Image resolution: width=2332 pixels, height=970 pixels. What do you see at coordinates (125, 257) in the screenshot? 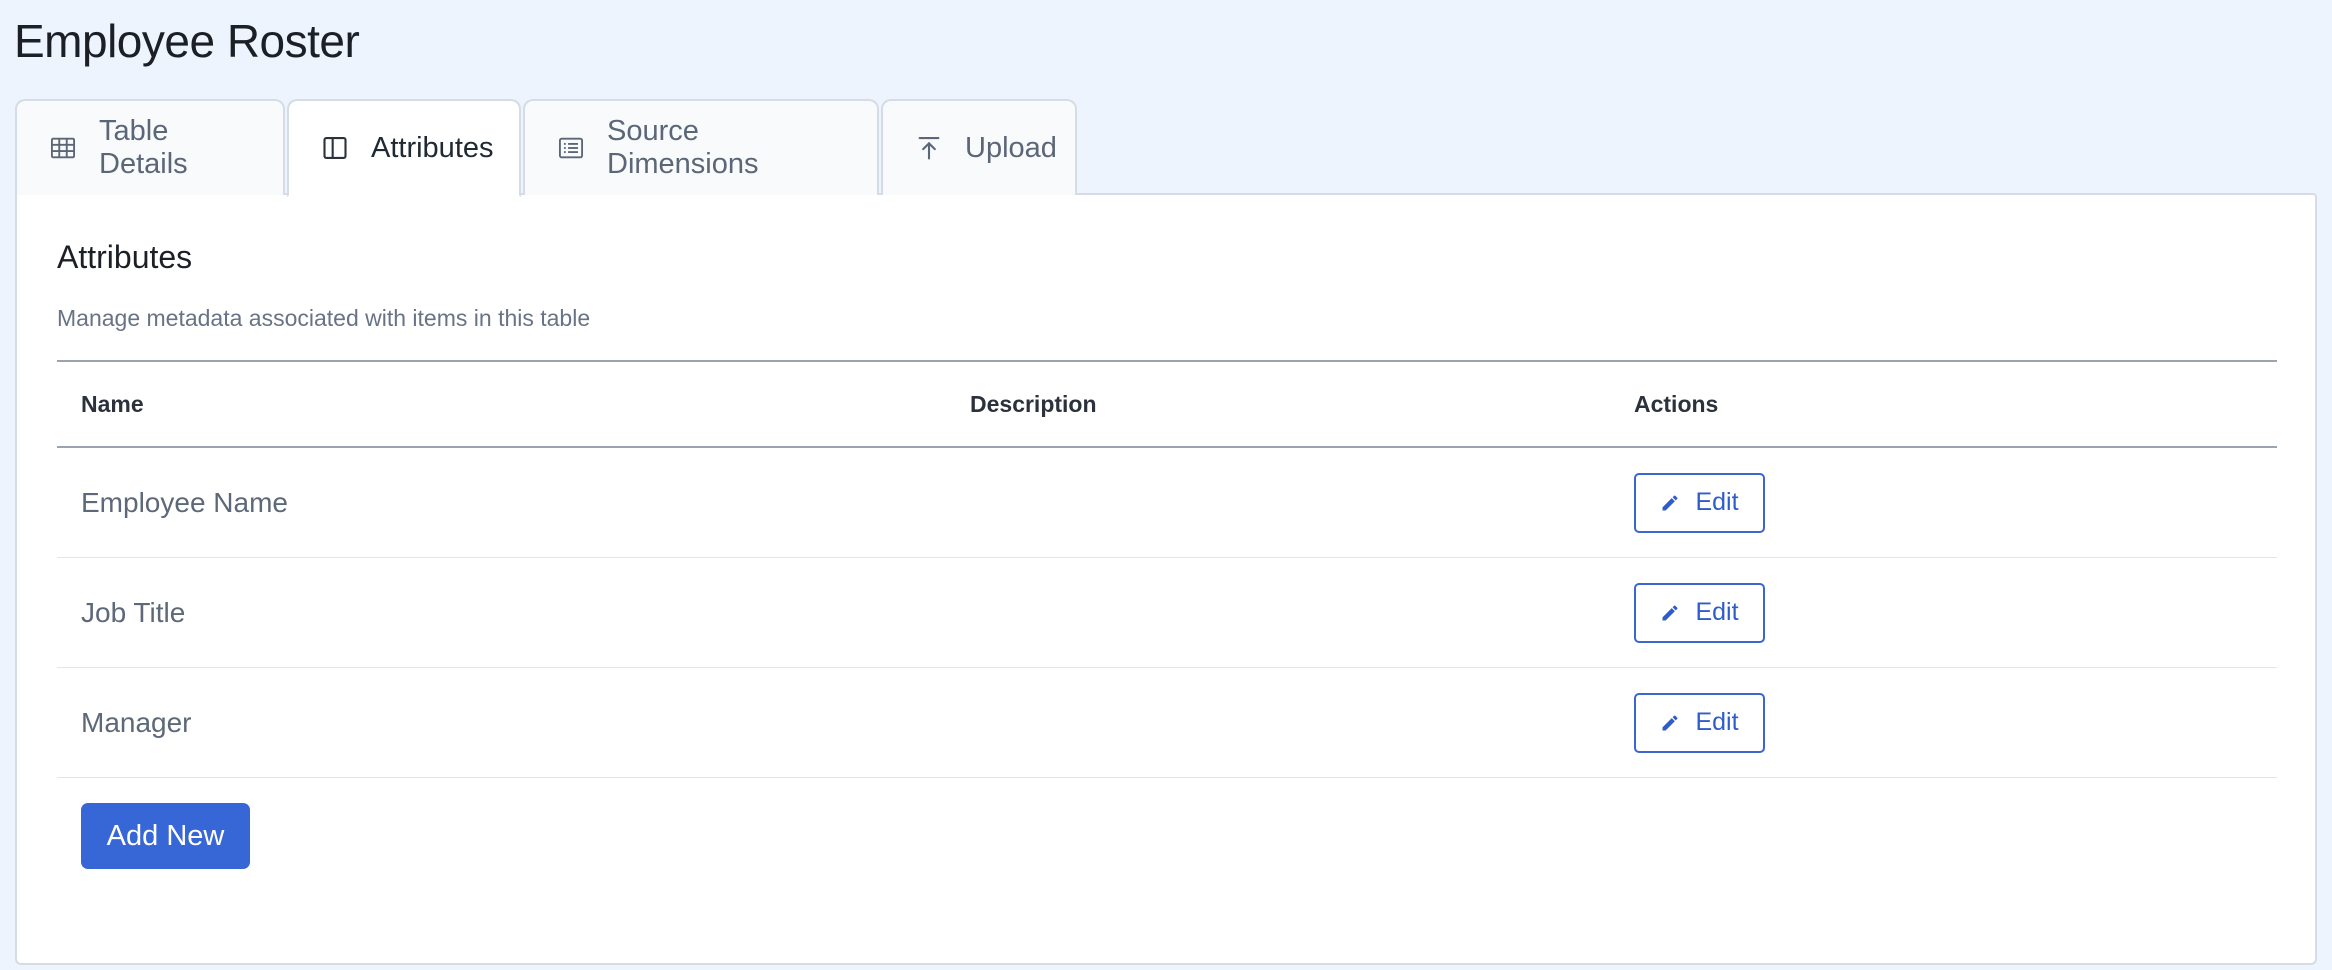
I see `section-title: Attributes` at bounding box center [125, 257].